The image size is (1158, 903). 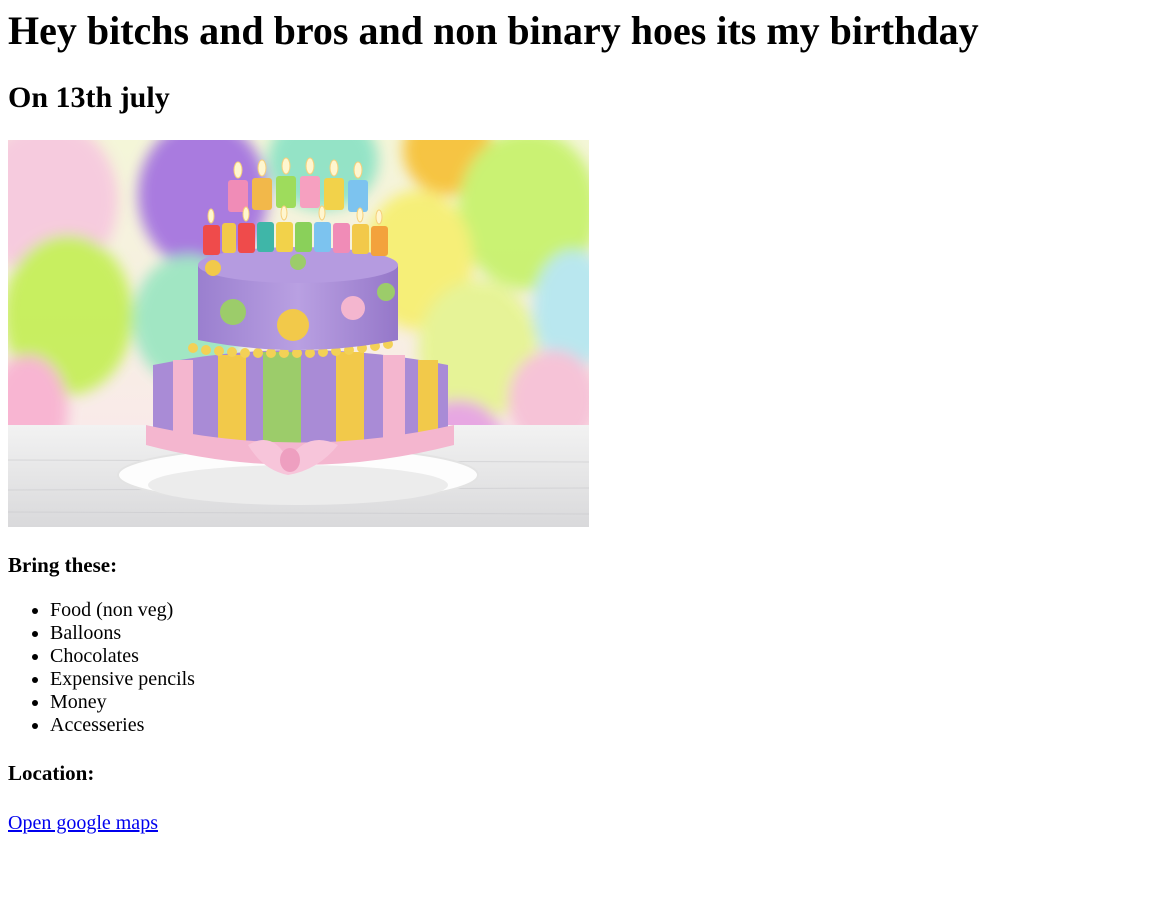 I want to click on maps-link-container: Open google maps, so click(x=579, y=823).